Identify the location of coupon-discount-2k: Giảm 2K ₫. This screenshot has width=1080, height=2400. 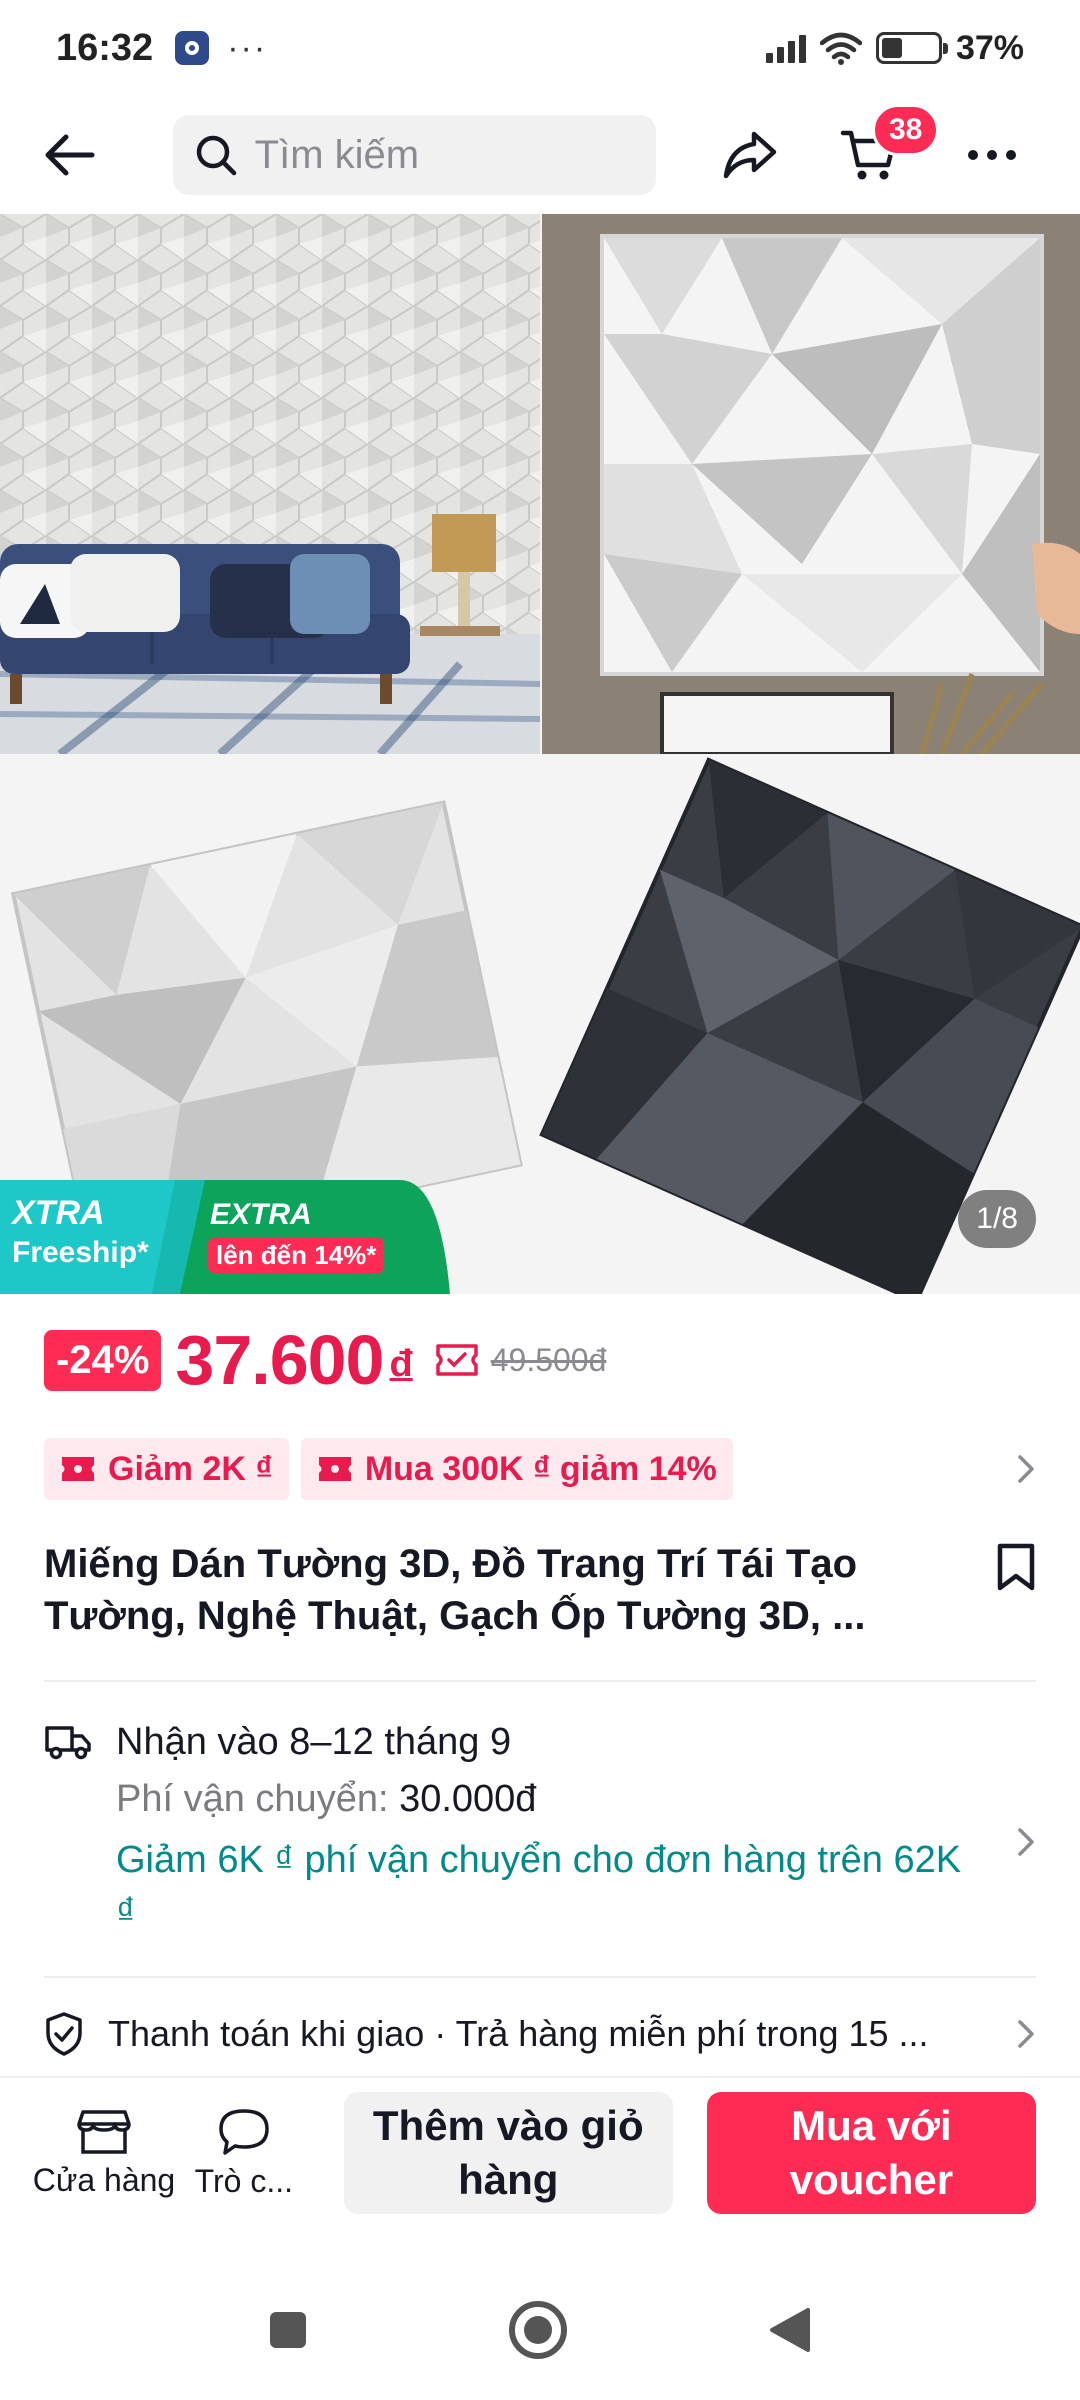
(166, 1469).